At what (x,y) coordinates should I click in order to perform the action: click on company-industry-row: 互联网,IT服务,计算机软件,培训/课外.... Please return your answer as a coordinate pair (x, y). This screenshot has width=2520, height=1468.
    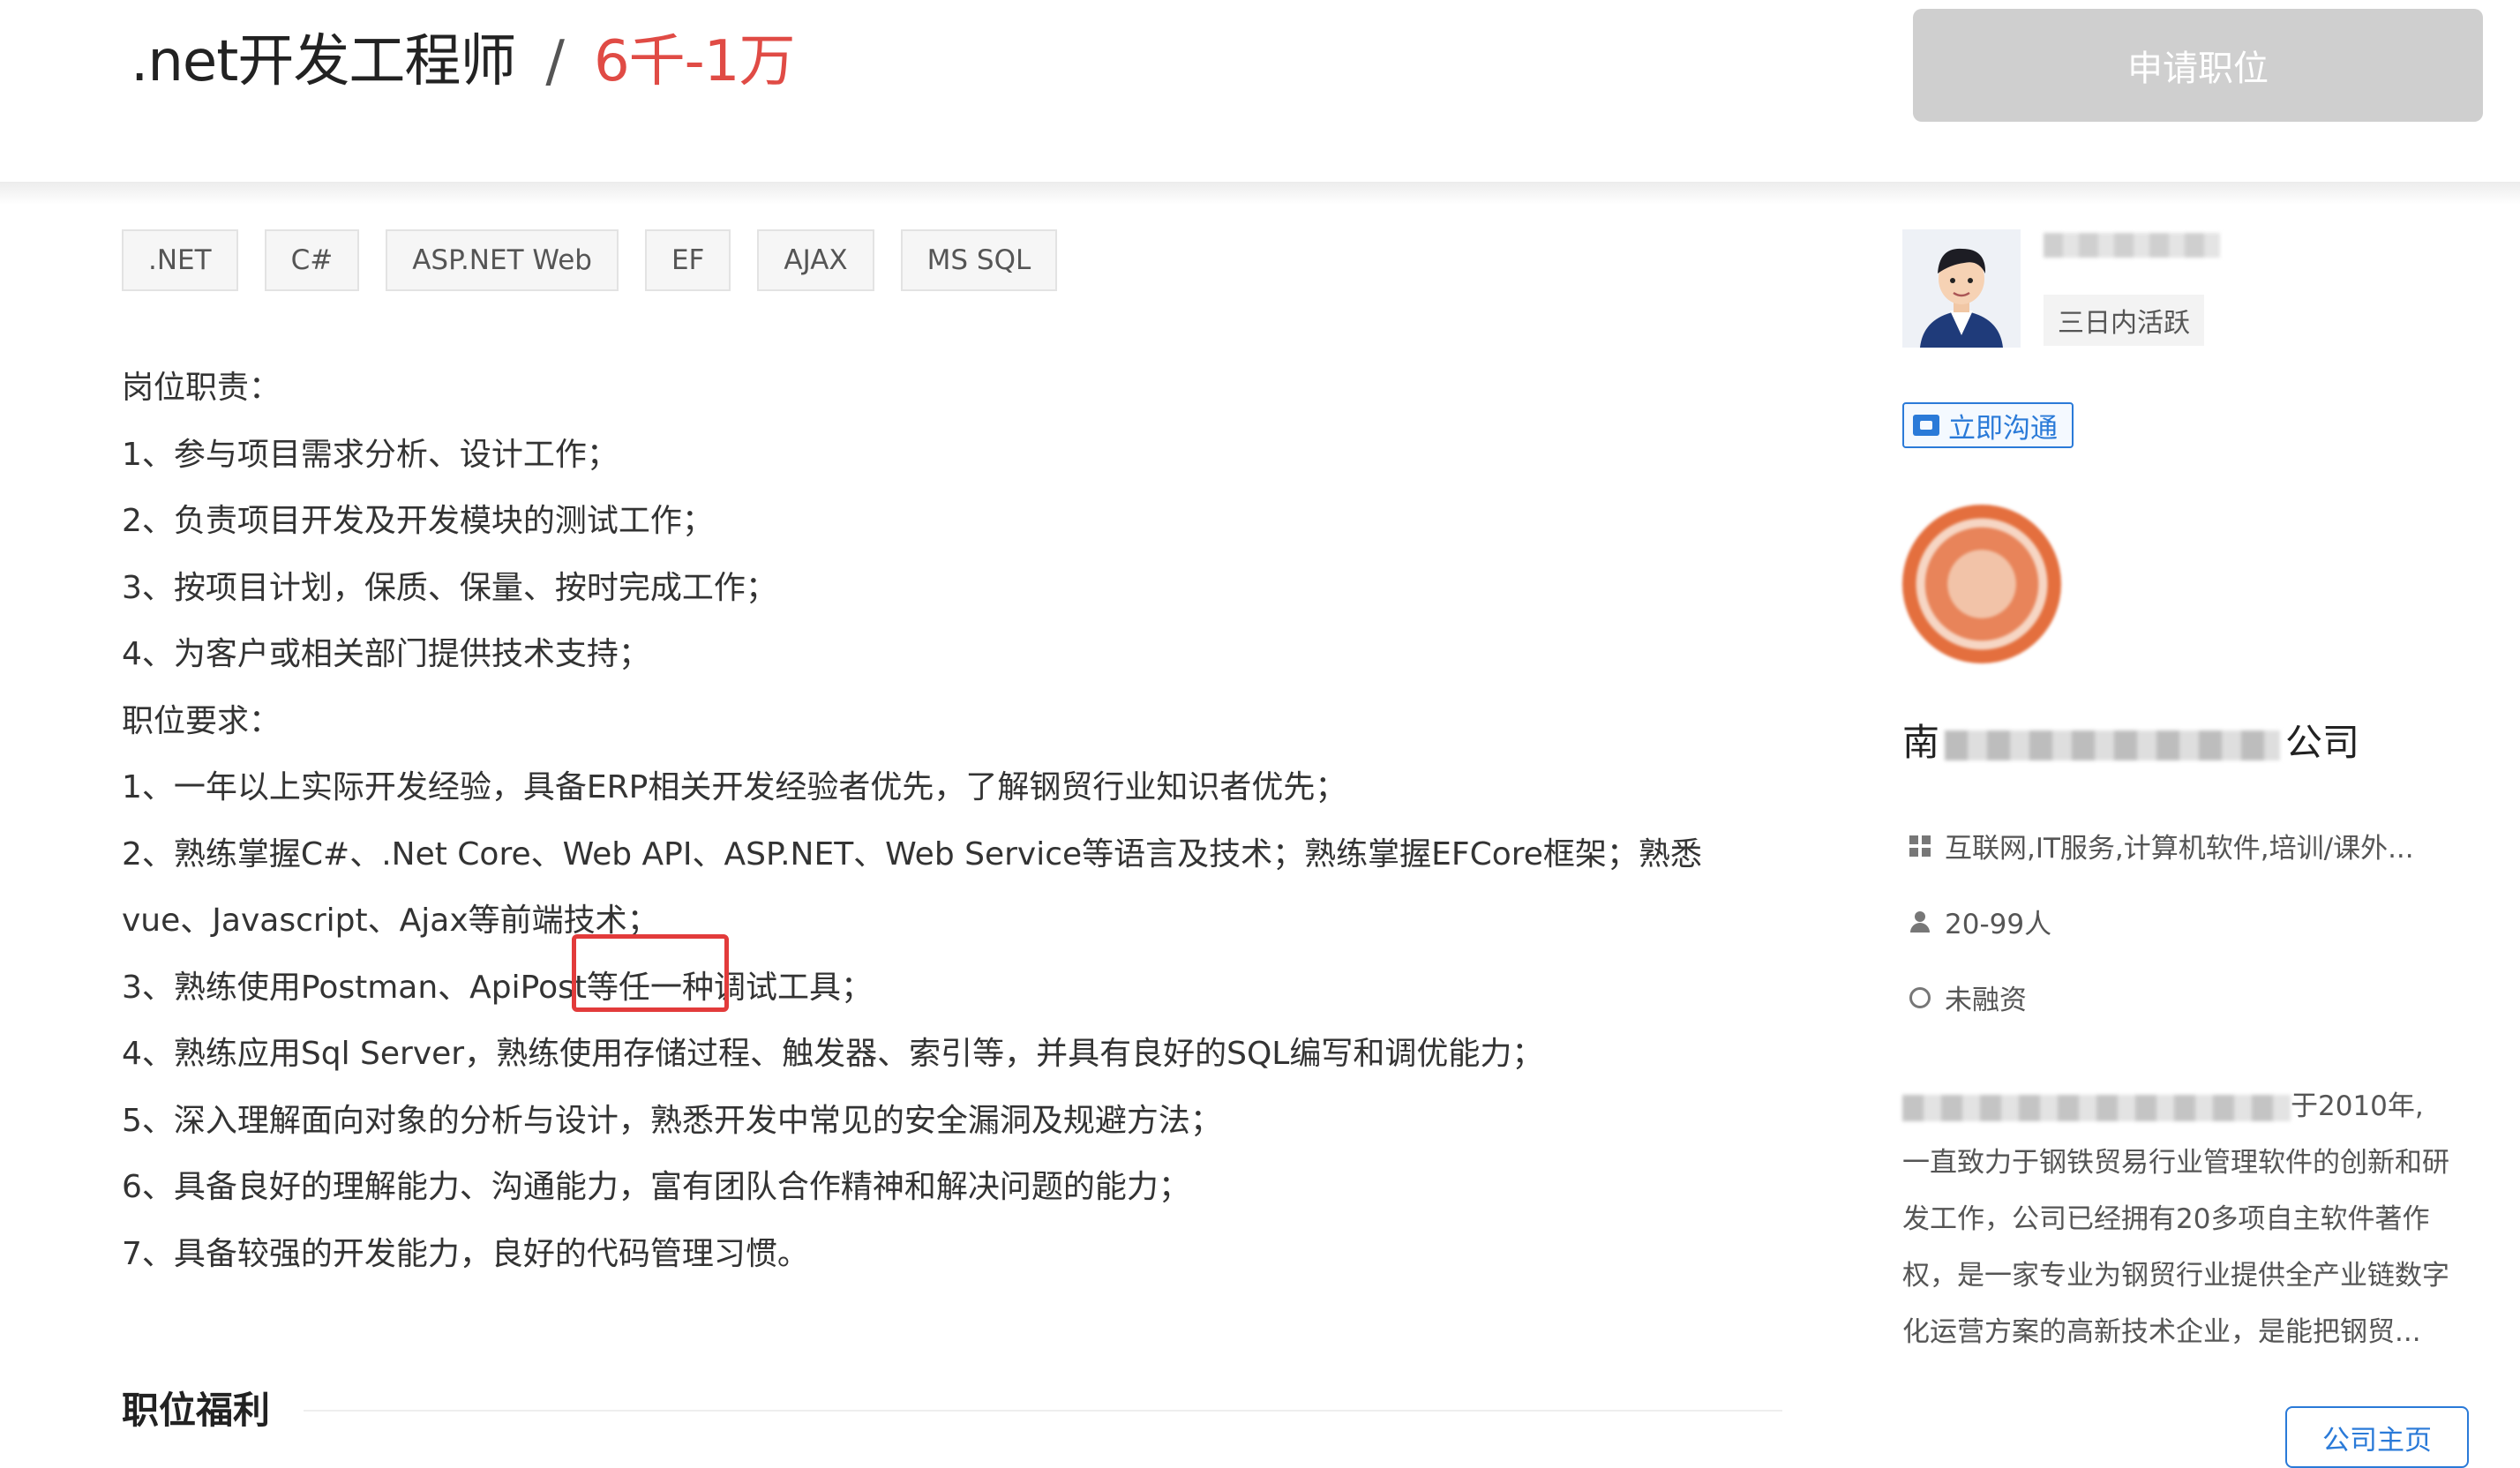
    Looking at the image, I should click on (2161, 845).